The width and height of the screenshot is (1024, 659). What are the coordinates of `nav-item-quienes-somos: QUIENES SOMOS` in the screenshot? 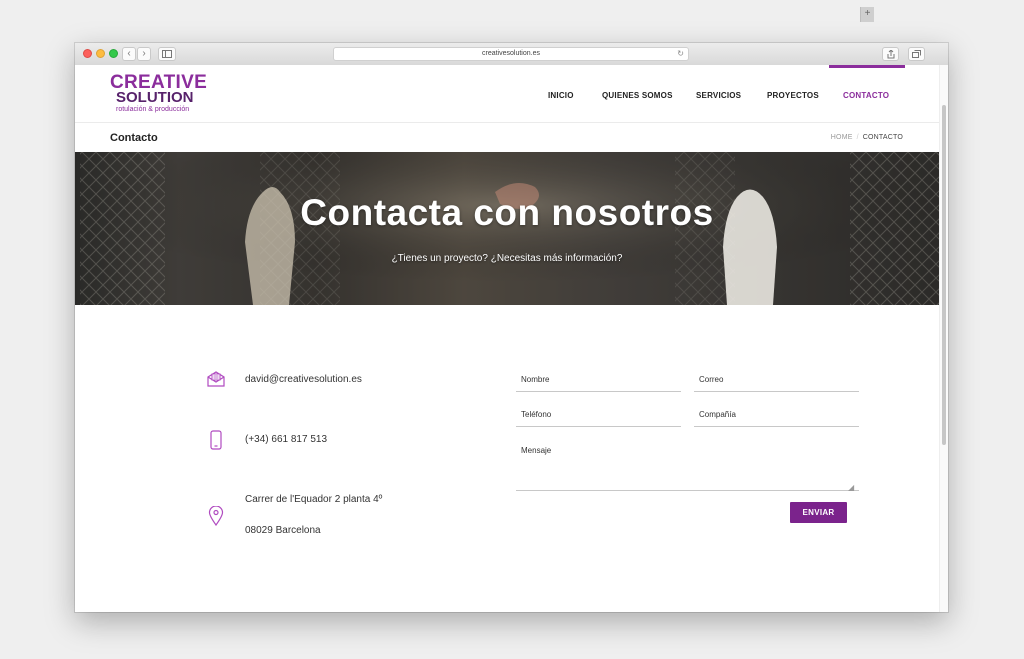 It's located at (637, 95).